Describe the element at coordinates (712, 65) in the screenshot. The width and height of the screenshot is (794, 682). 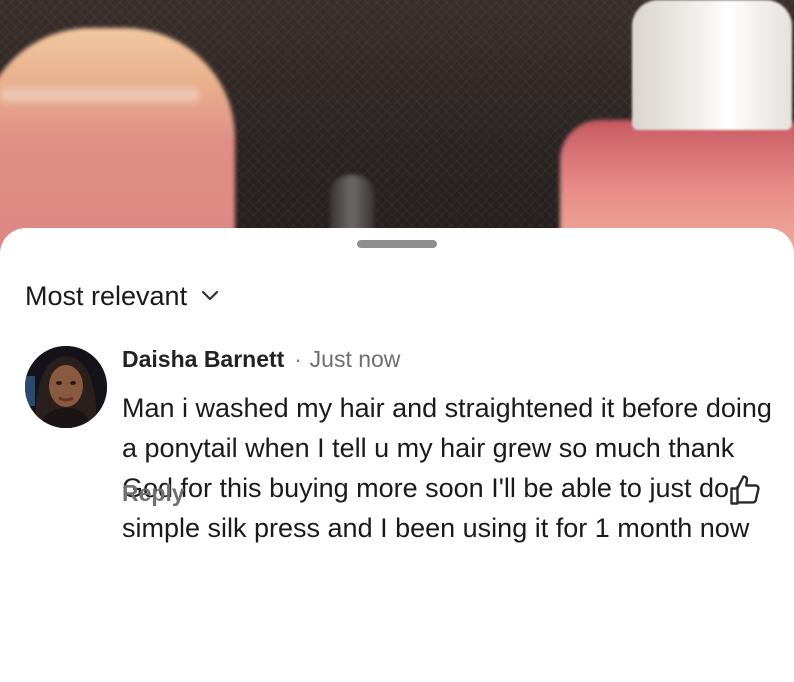
I see `product-bottle-cap` at that location.